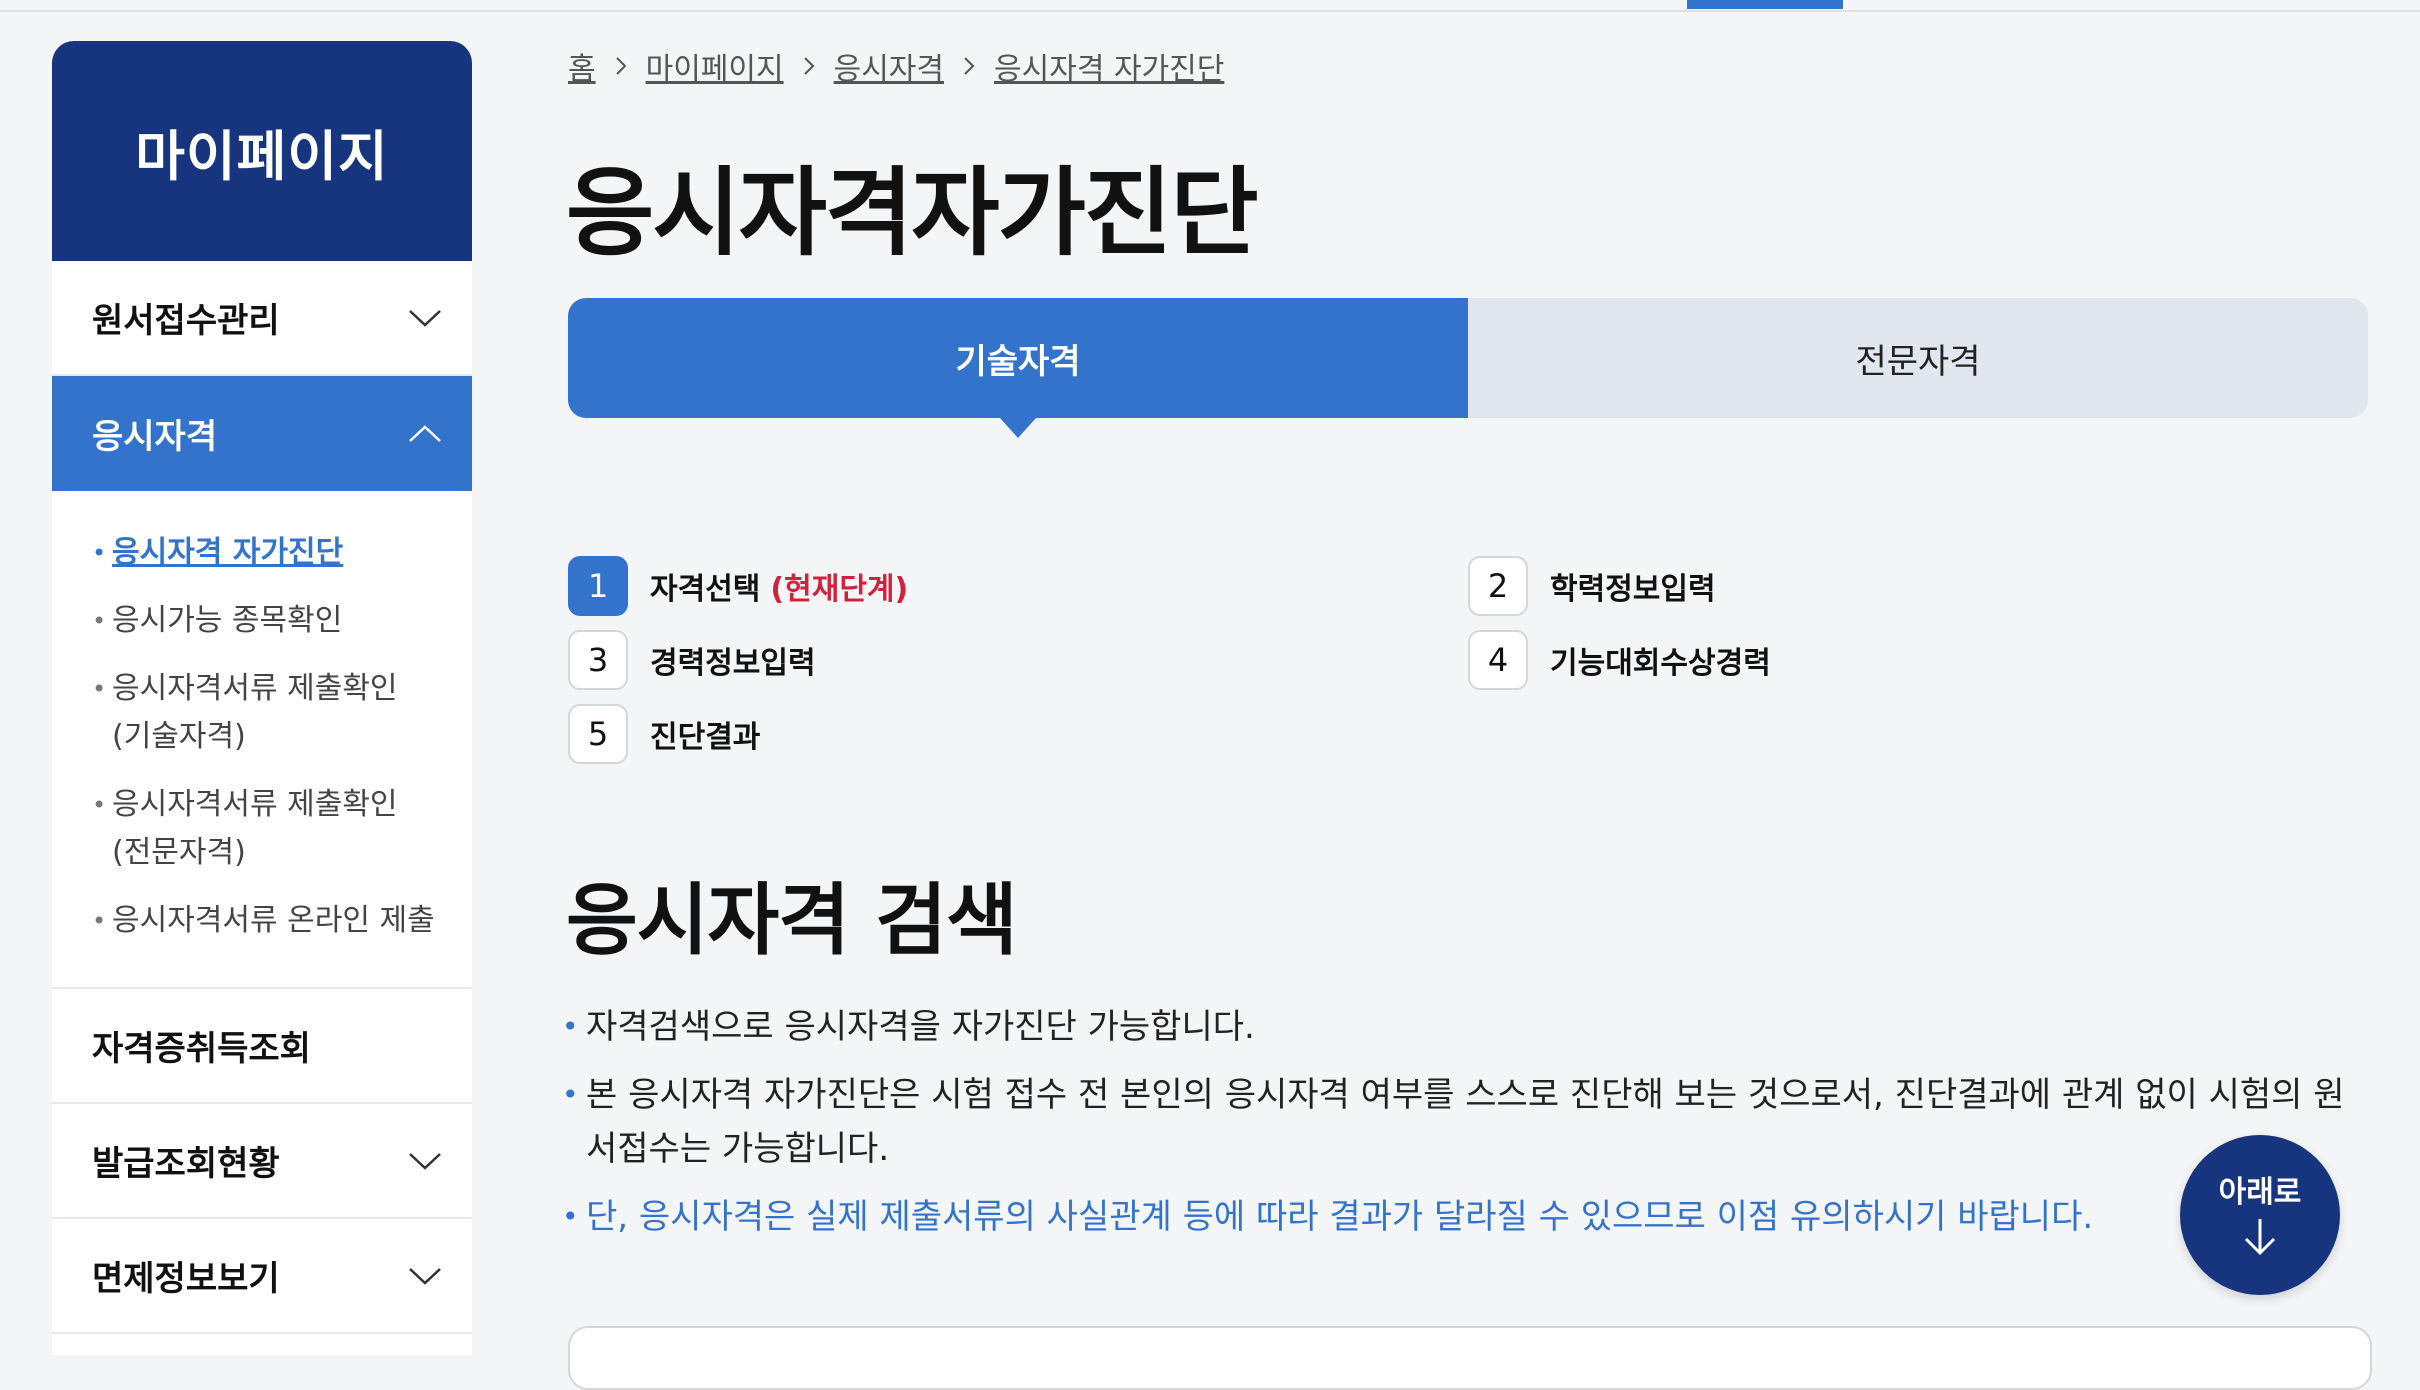 This screenshot has width=2420, height=1390. I want to click on page-title: 응시자격자가진단, so click(912, 213).